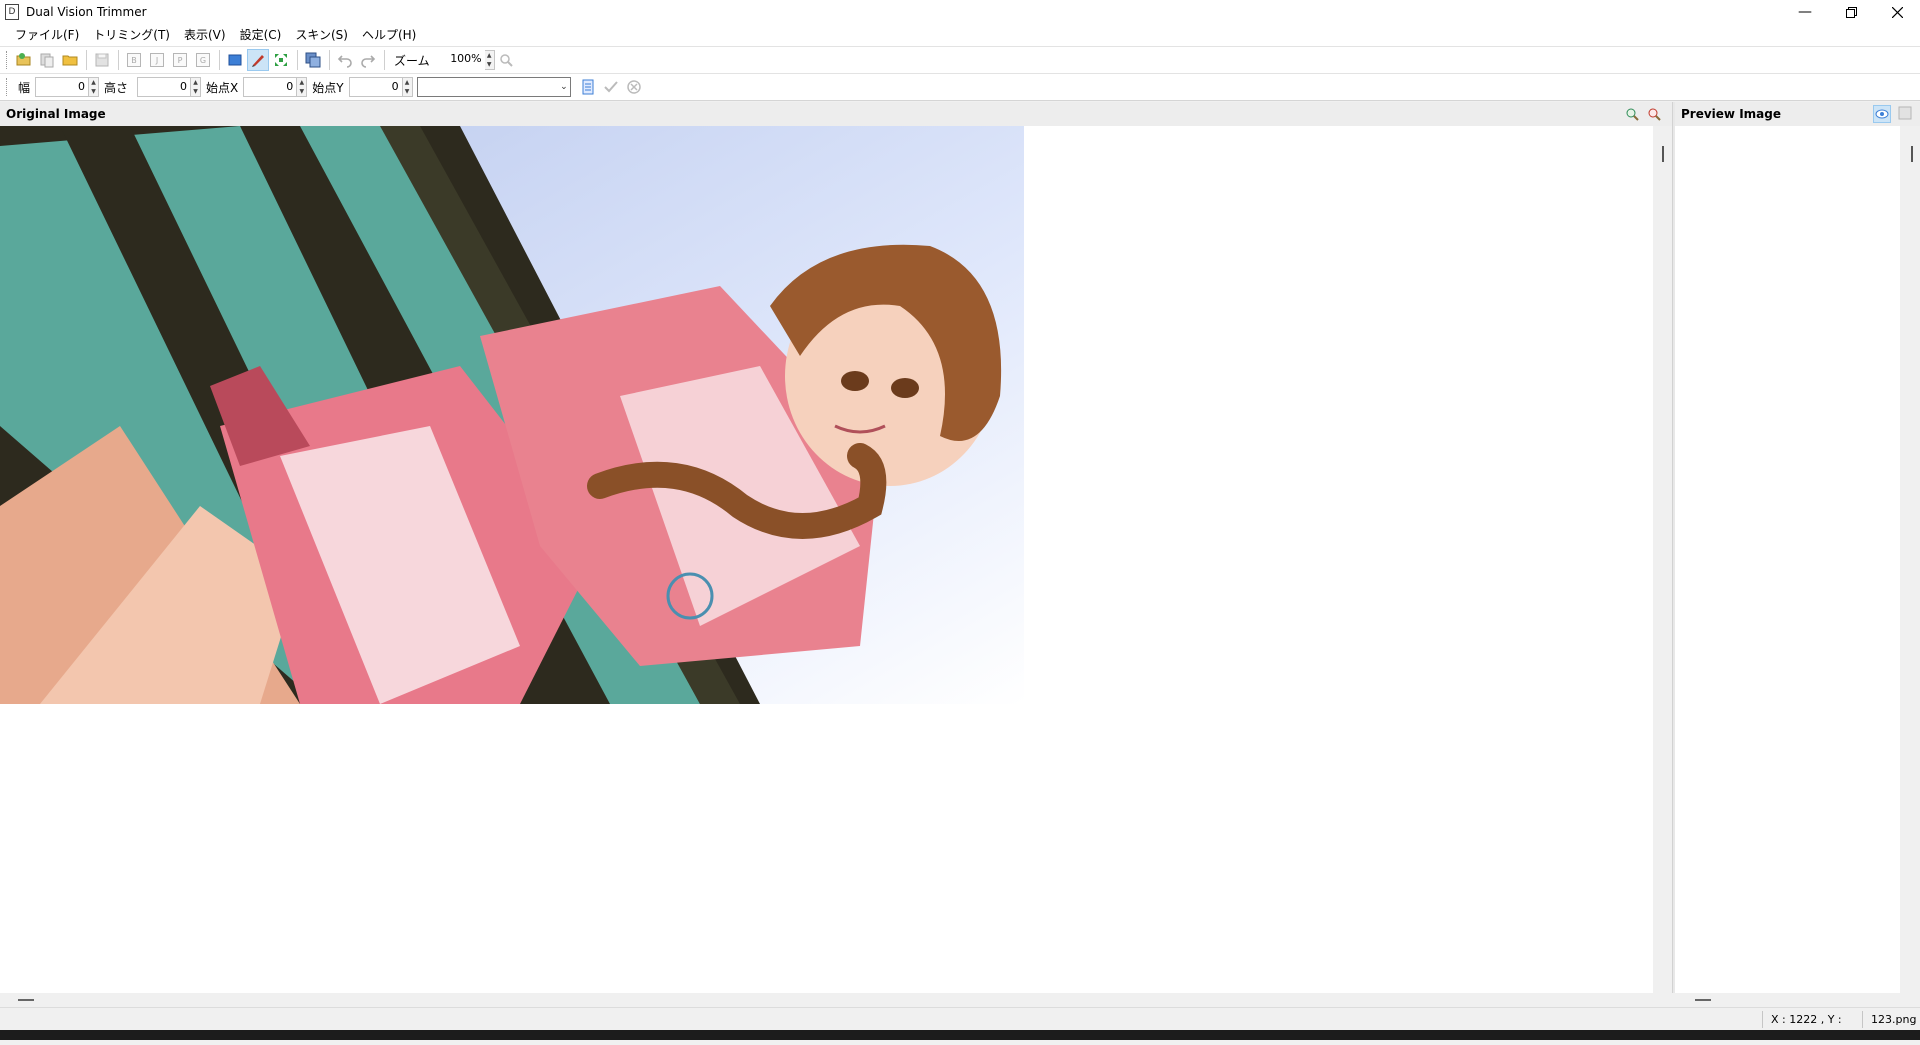 Image resolution: width=1920 pixels, height=1045 pixels. Describe the element at coordinates (70, 60) in the screenshot. I see `folder-button` at that location.